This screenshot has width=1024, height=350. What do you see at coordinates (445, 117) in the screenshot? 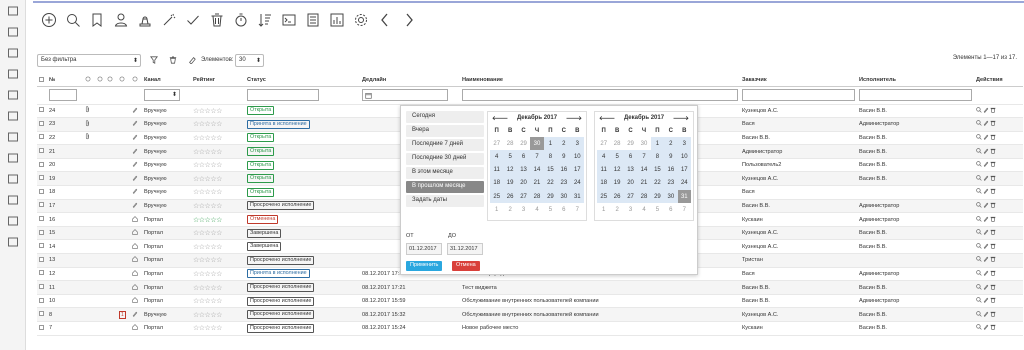
I see `range-option: Сегодня` at bounding box center [445, 117].